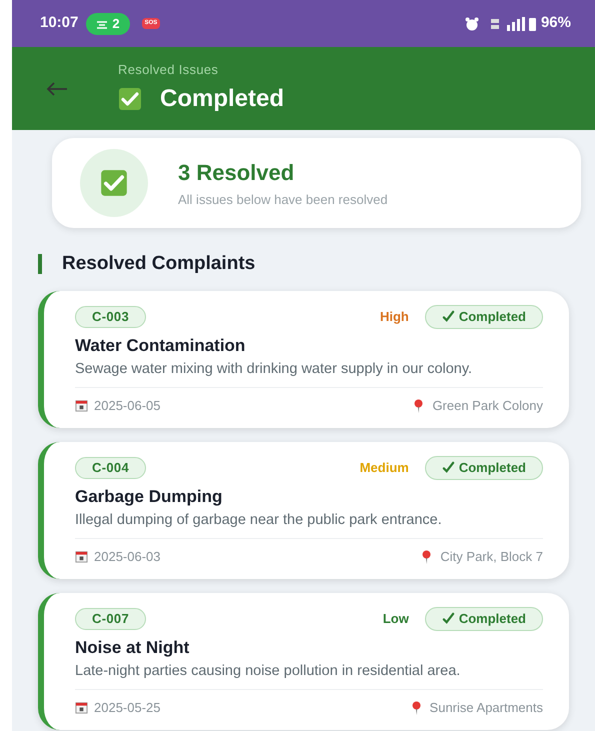  I want to click on complaint-date: 2025-06-05, so click(127, 406).